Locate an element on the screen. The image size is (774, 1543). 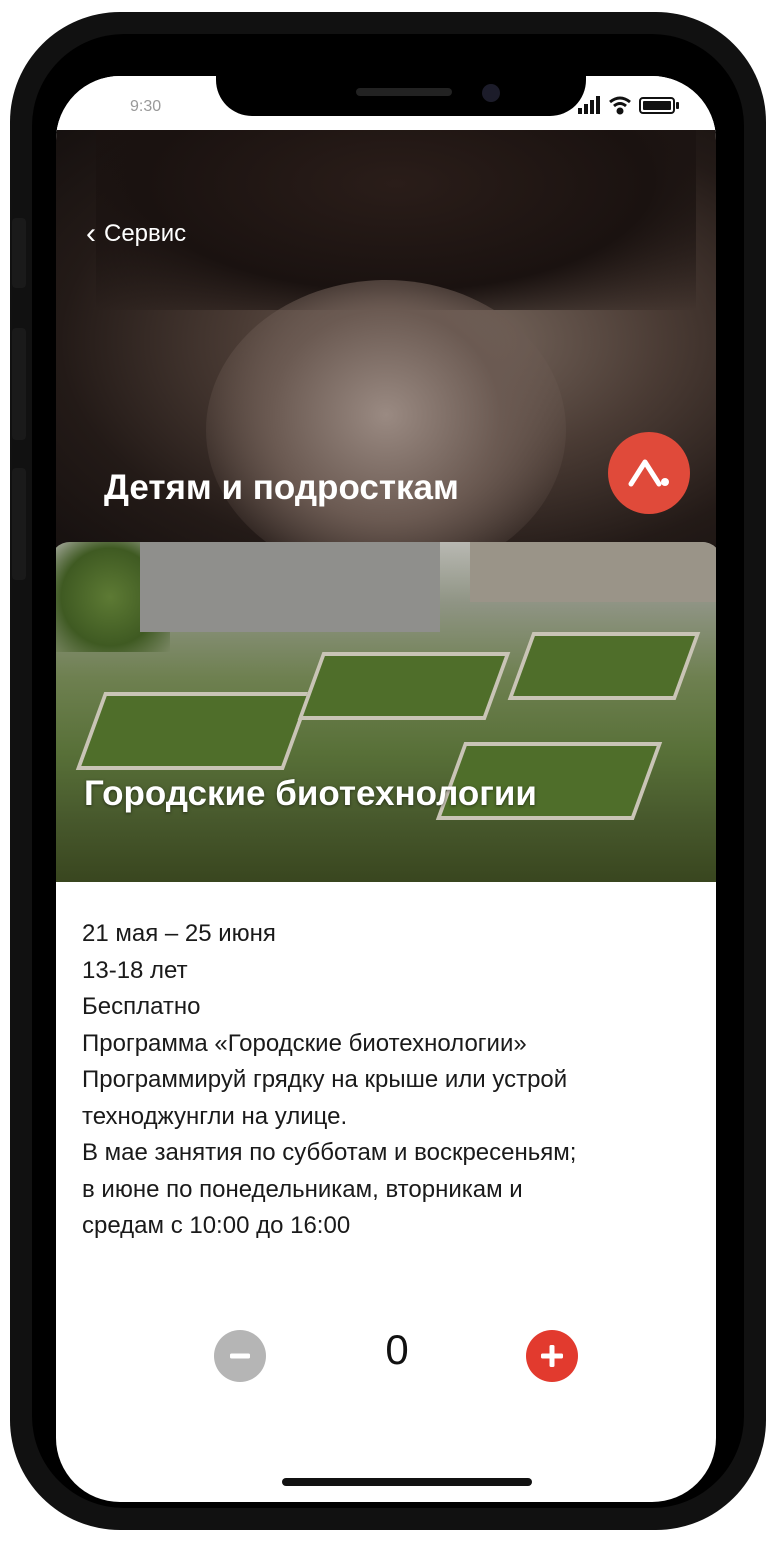
wifi-icon is located at coordinates (620, 105).